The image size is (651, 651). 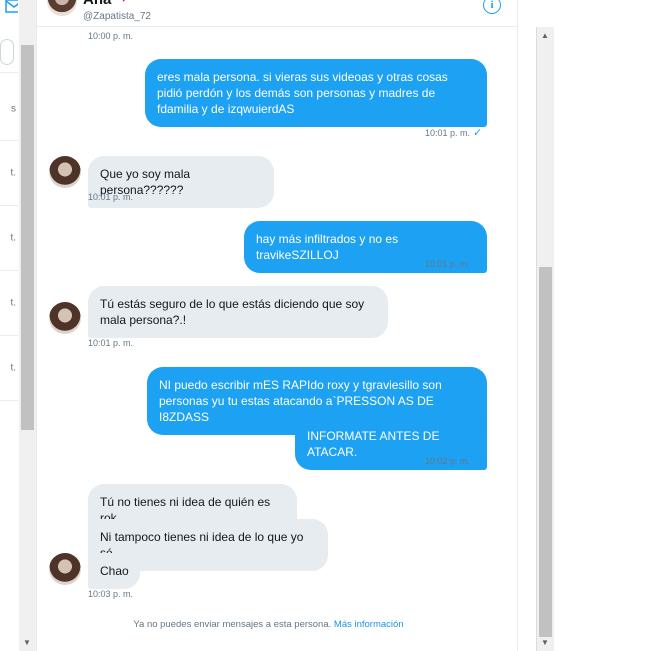 What do you see at coordinates (114, 571) in the screenshot?
I see `received-message: Chao` at bounding box center [114, 571].